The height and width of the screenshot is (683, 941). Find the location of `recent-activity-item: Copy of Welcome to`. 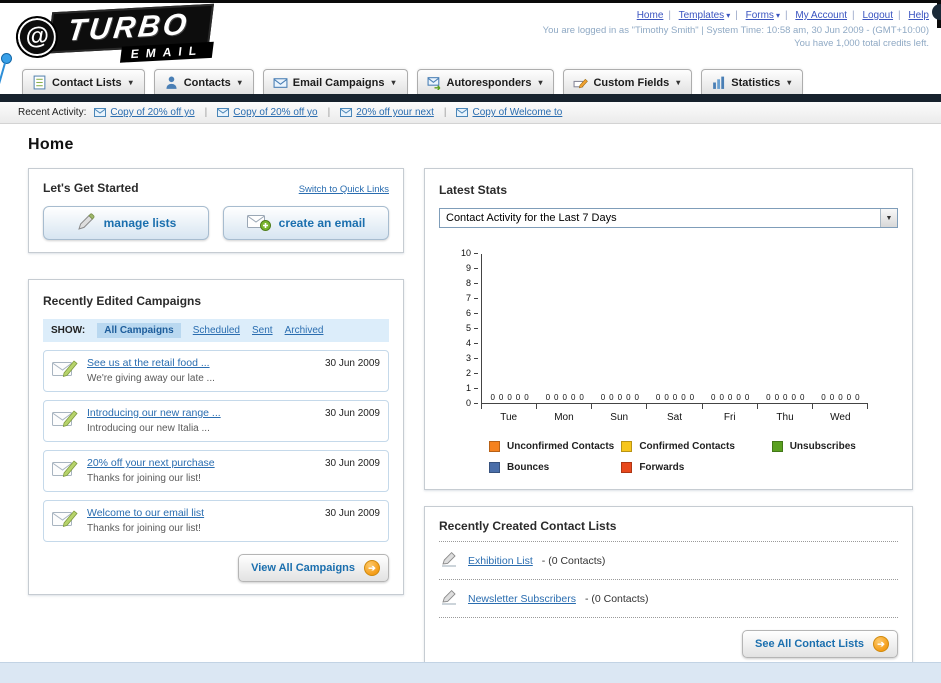

recent-activity-item: Copy of Welcome to is located at coordinates (509, 112).